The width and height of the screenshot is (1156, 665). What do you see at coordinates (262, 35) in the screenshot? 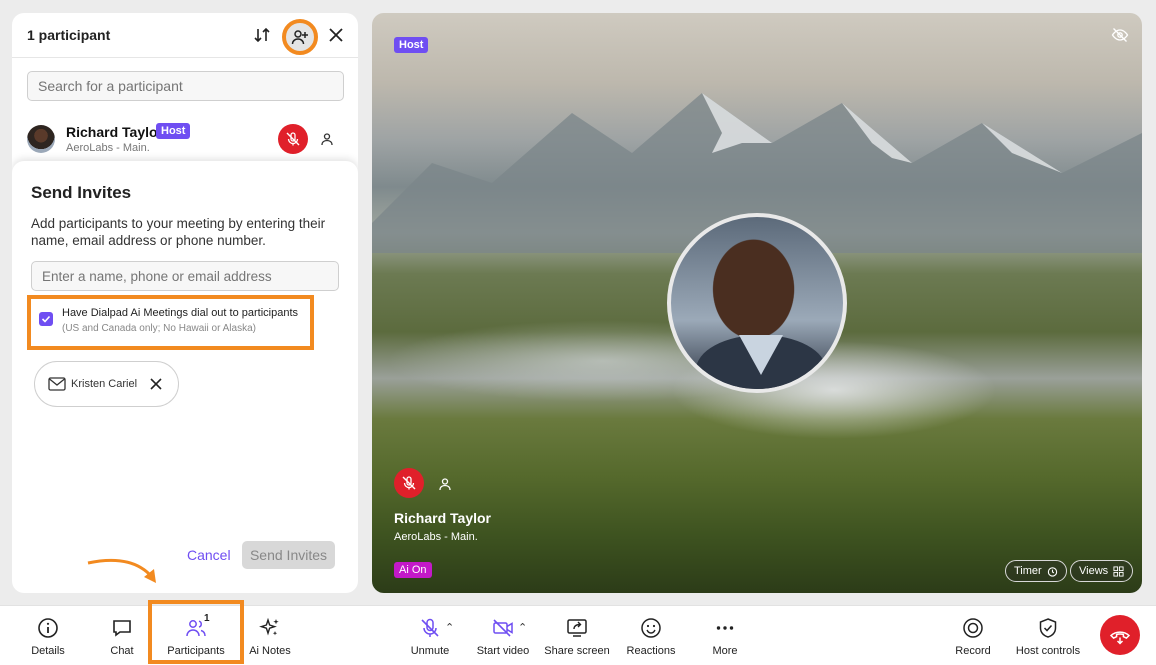
I see `sort-icon` at bounding box center [262, 35].